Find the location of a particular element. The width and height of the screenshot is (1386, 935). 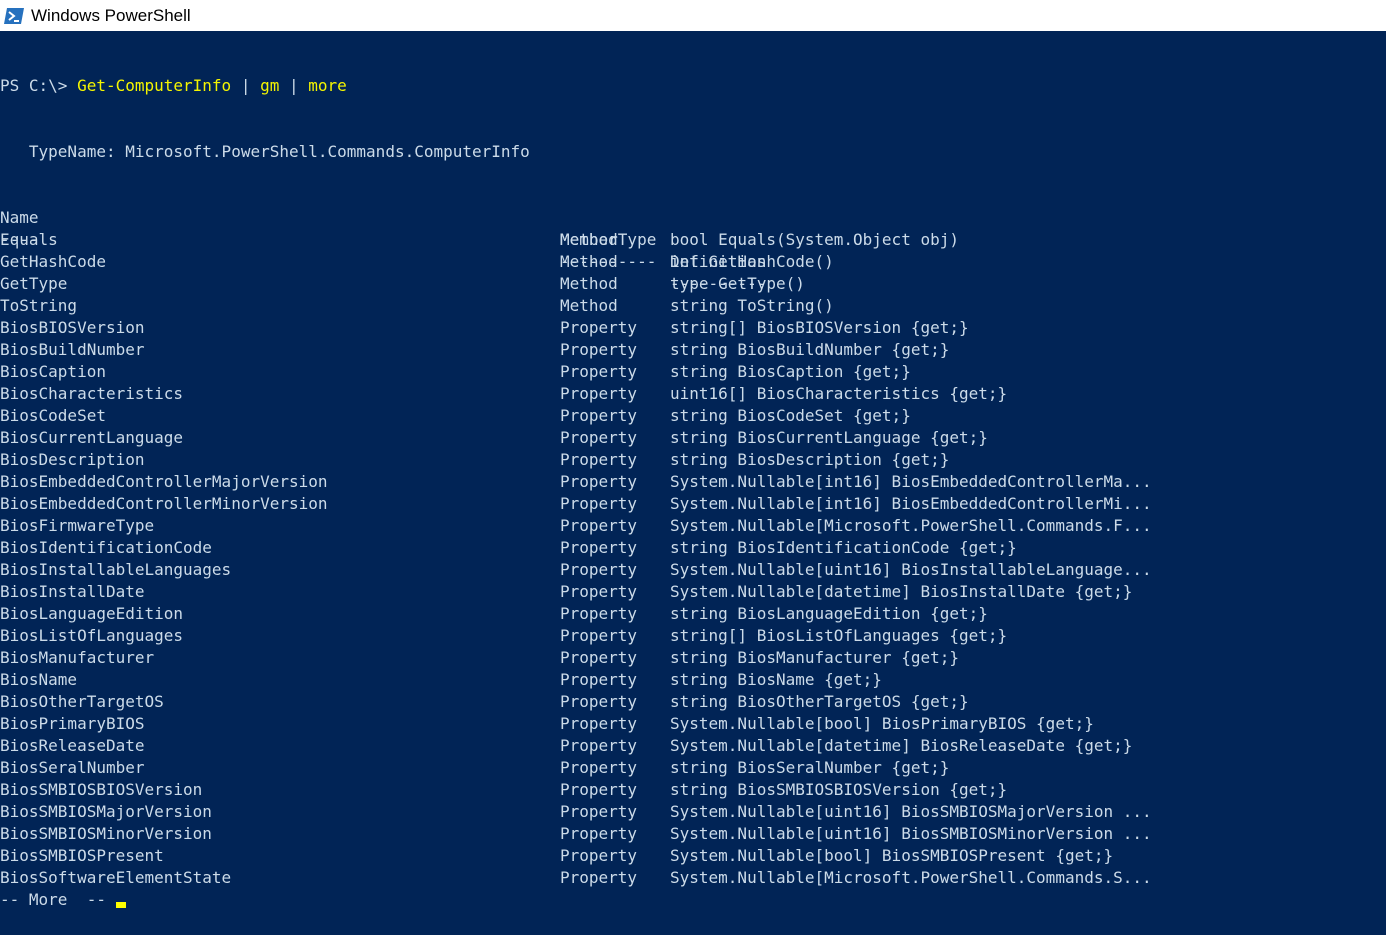

text-cursor is located at coordinates (121, 905).